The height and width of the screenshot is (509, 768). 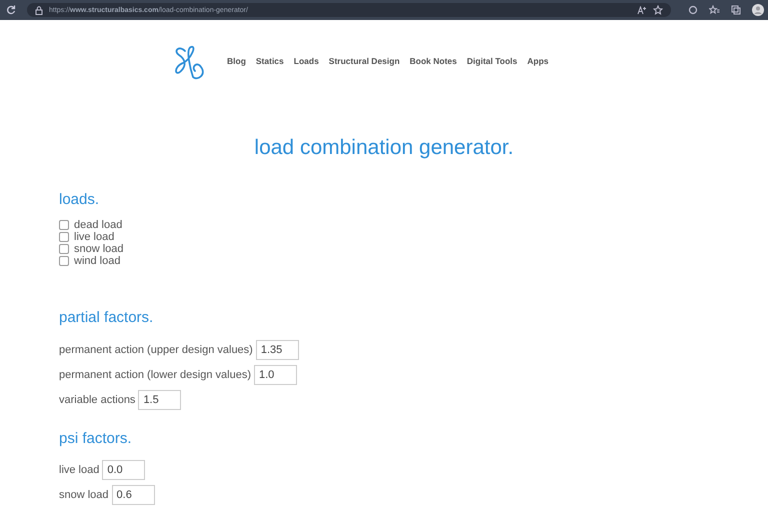 What do you see at coordinates (11, 10) in the screenshot?
I see `refresh-icon` at bounding box center [11, 10].